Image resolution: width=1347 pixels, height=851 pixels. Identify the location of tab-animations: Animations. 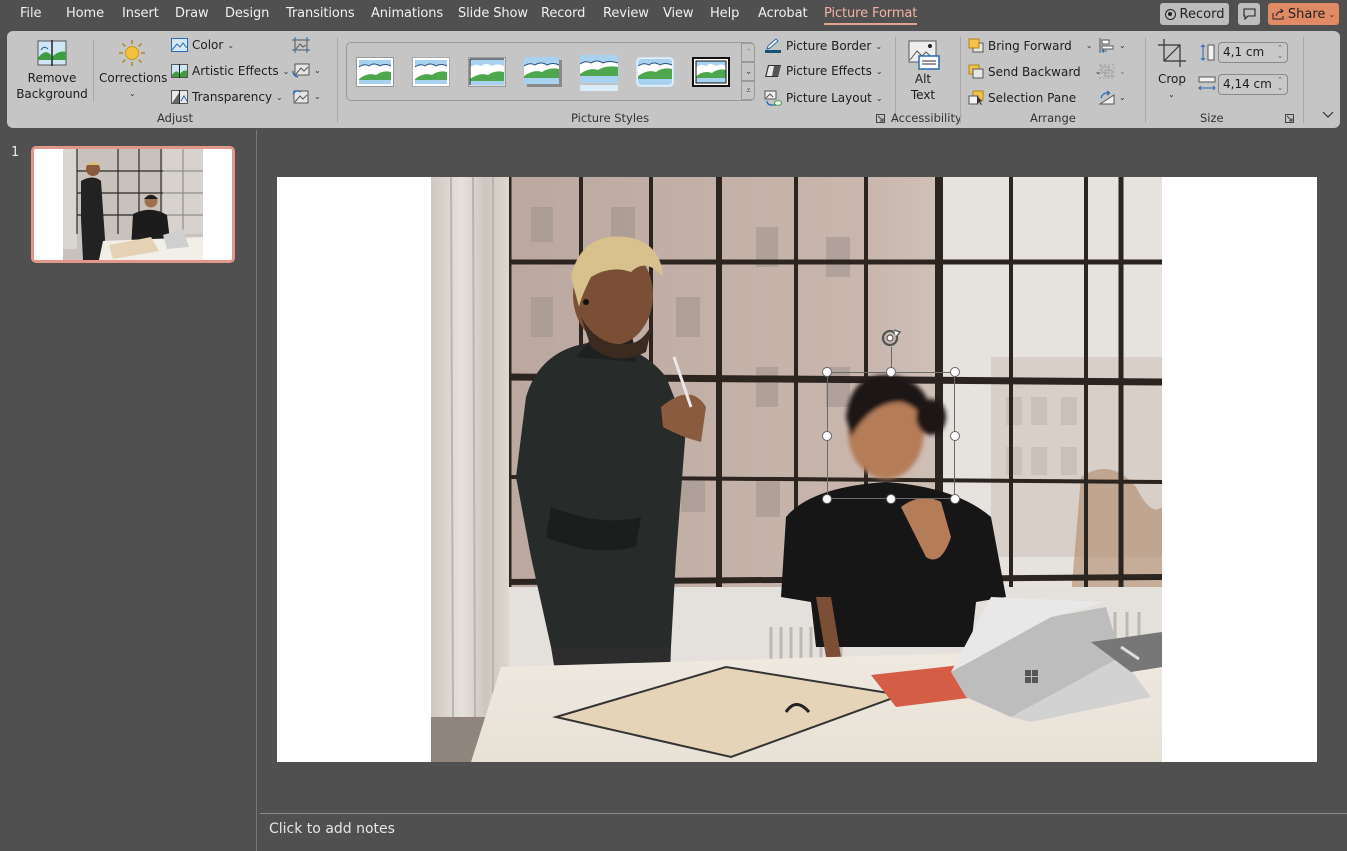
(407, 13).